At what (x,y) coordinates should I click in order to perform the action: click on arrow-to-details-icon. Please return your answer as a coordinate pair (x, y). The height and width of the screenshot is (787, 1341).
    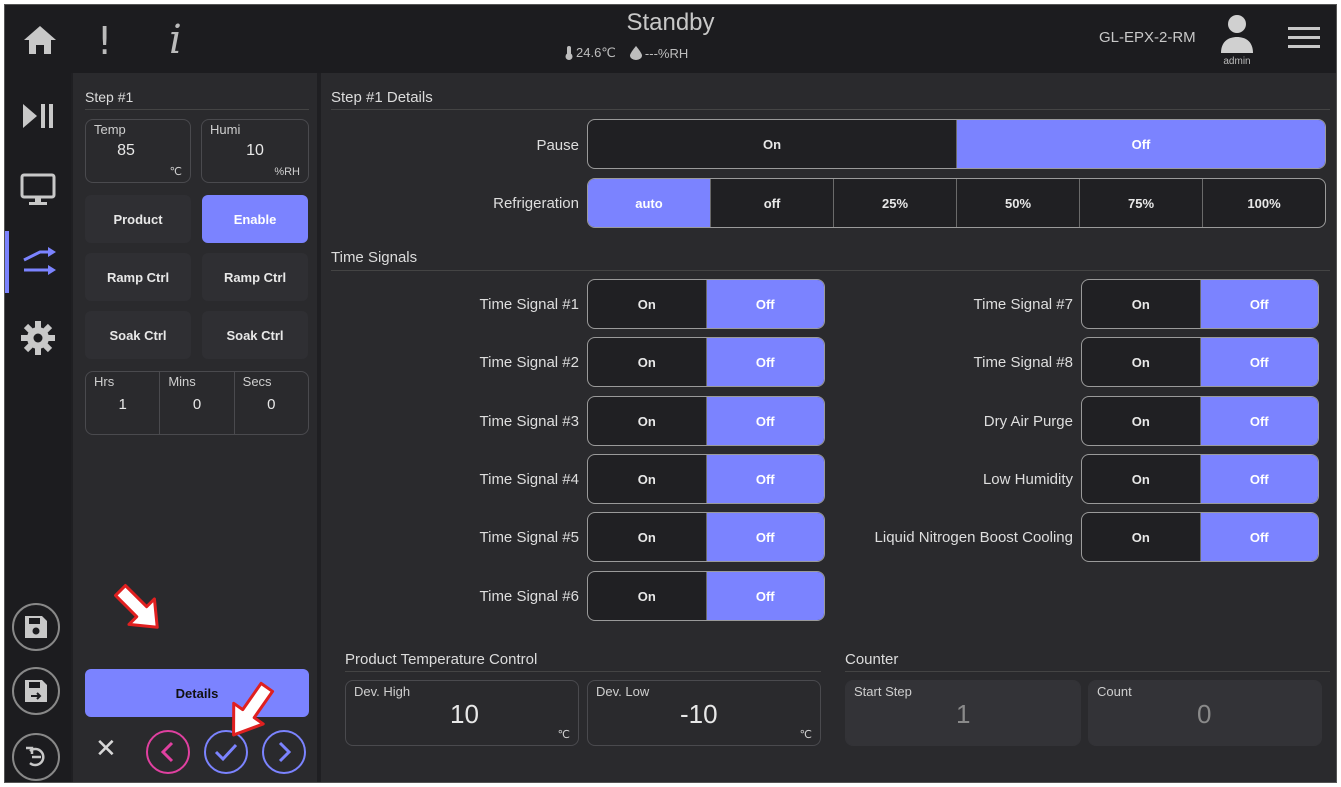
    Looking at the image, I should click on (136, 606).